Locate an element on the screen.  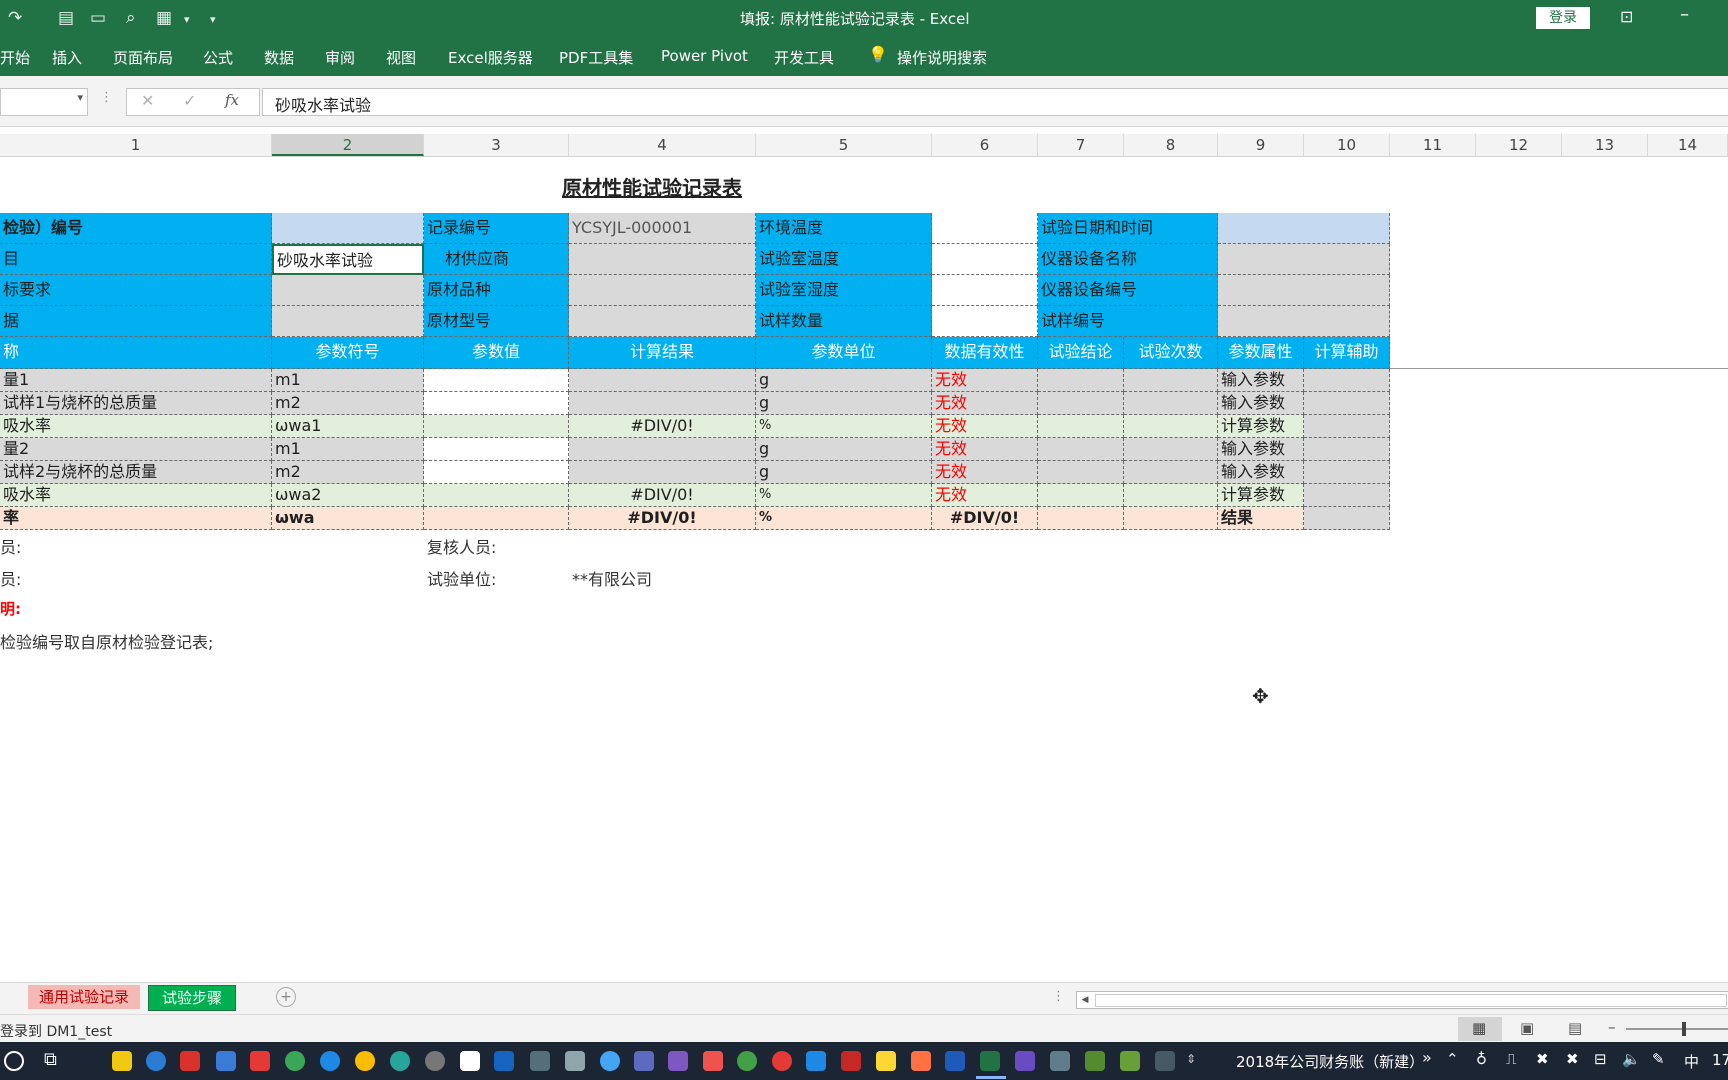
info-label-cell: 环境温度 is located at coordinates (844, 228).